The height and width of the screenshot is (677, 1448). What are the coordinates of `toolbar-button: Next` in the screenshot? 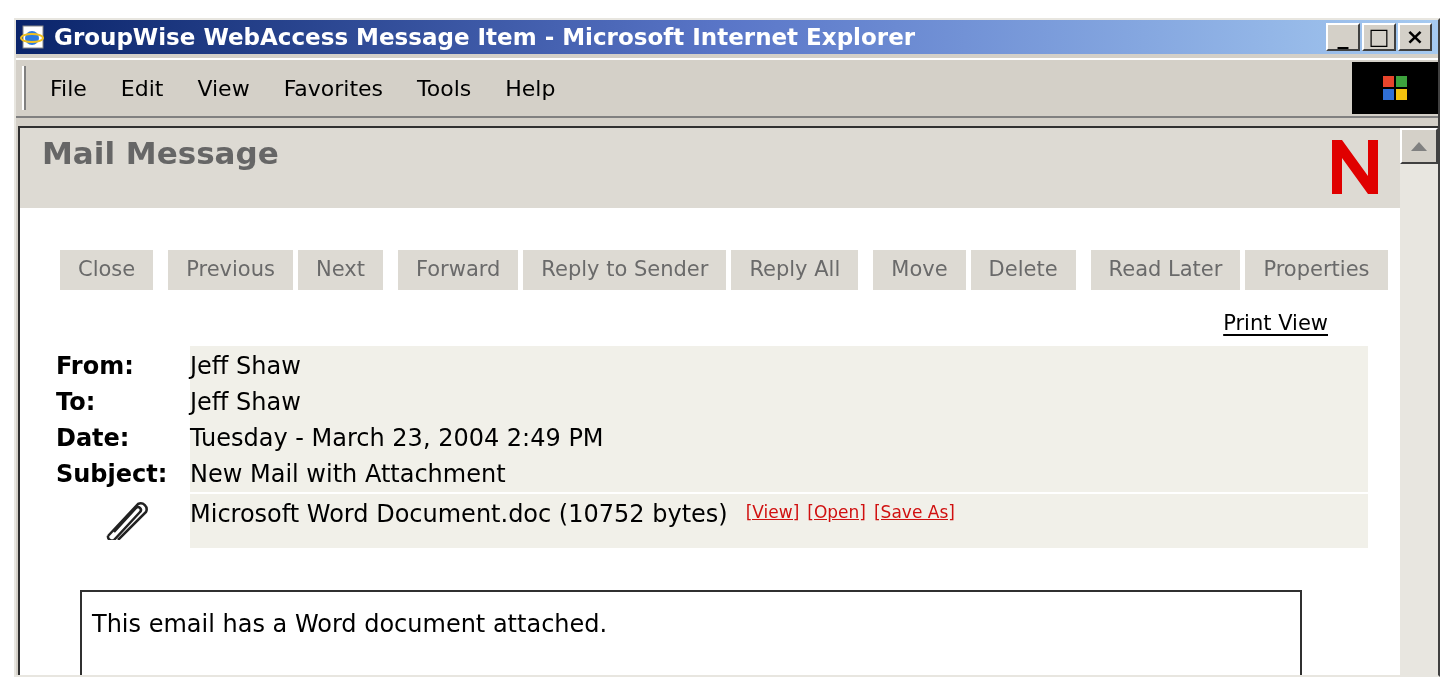 It's located at (340, 270).